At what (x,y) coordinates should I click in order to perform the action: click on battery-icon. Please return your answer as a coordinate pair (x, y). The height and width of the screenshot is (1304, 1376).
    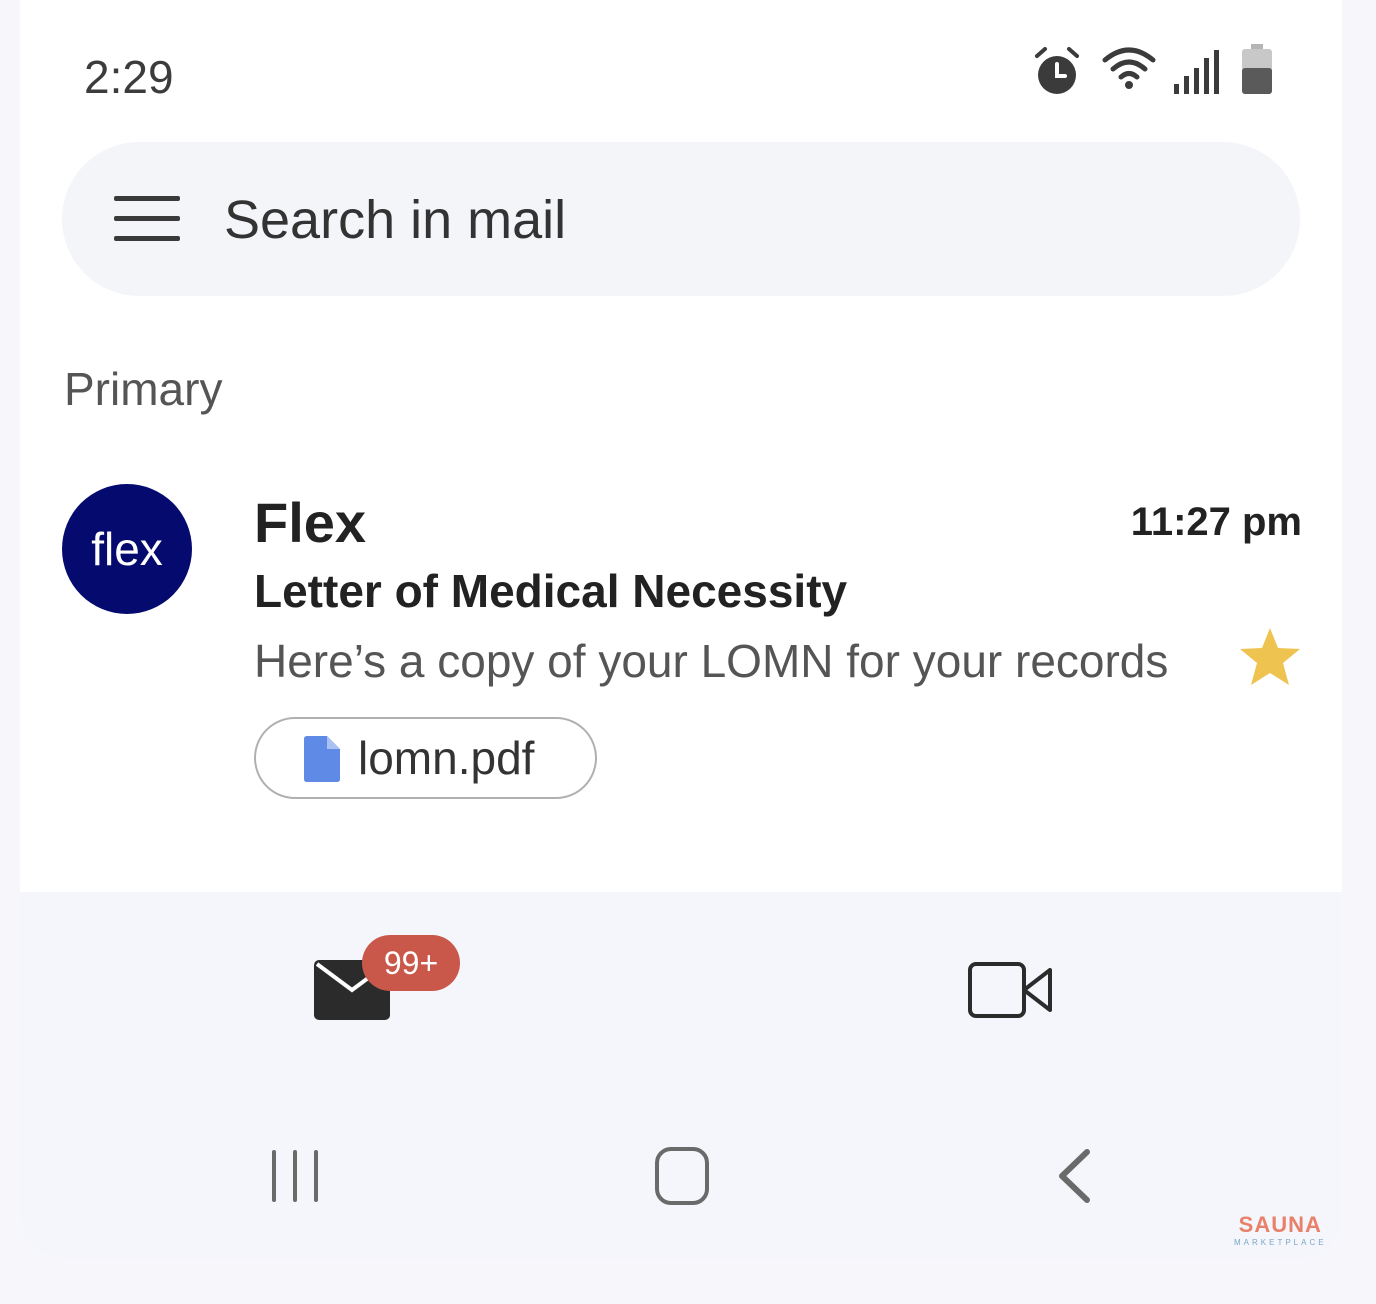
    Looking at the image, I should click on (1257, 69).